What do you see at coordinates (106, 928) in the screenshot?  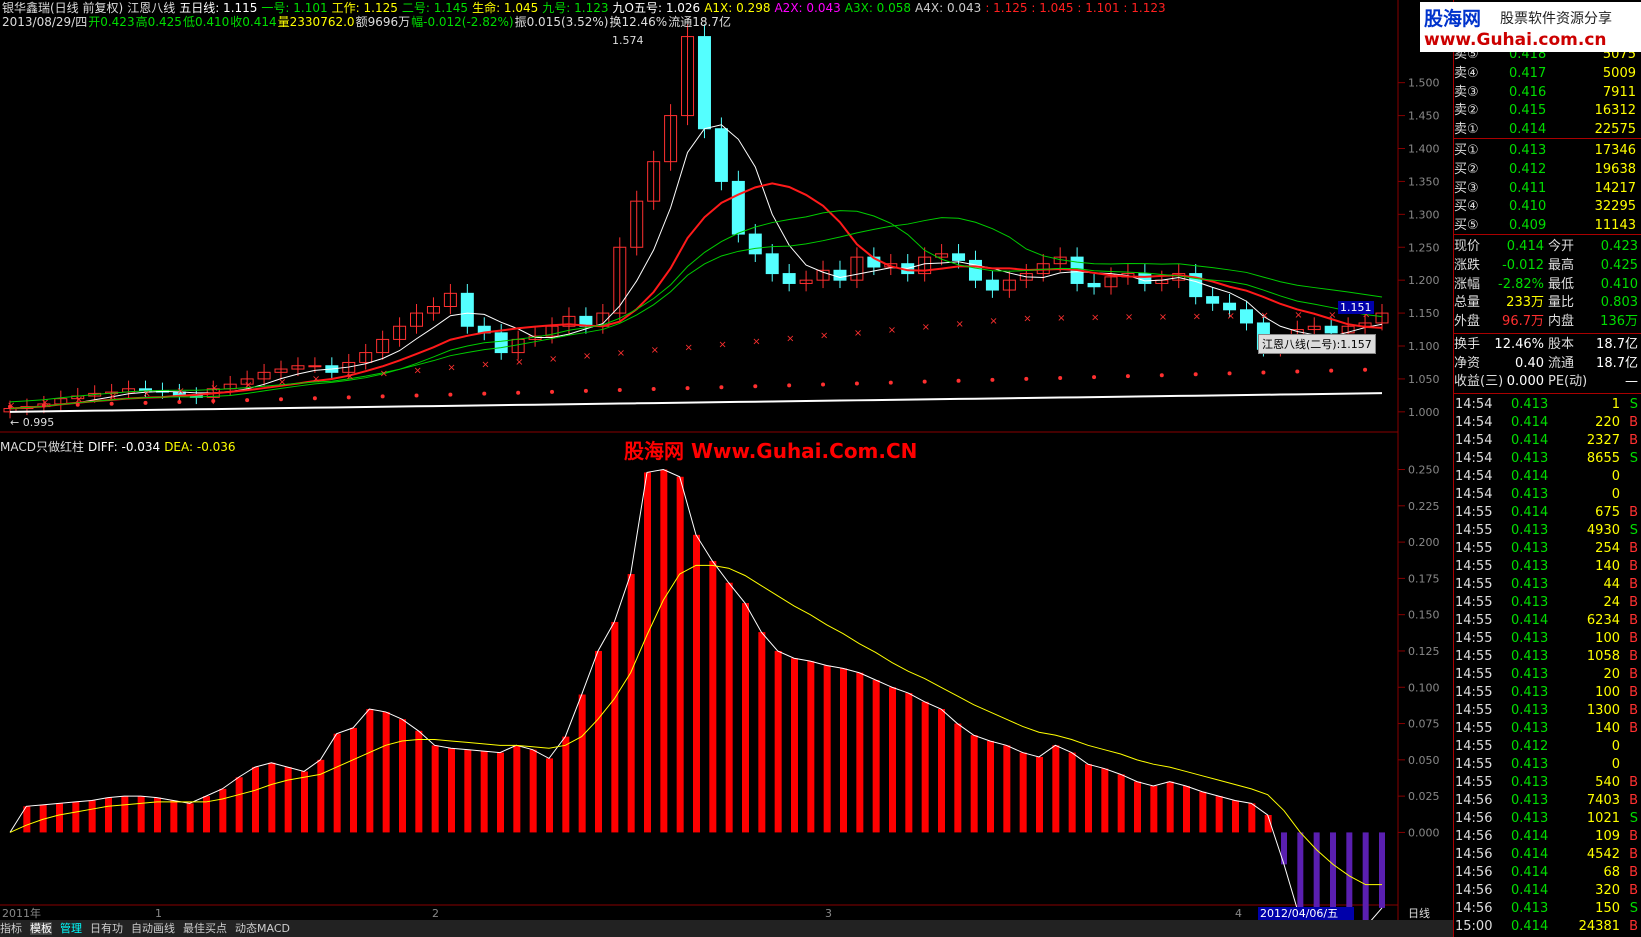 I see `tab-3: 日有功` at bounding box center [106, 928].